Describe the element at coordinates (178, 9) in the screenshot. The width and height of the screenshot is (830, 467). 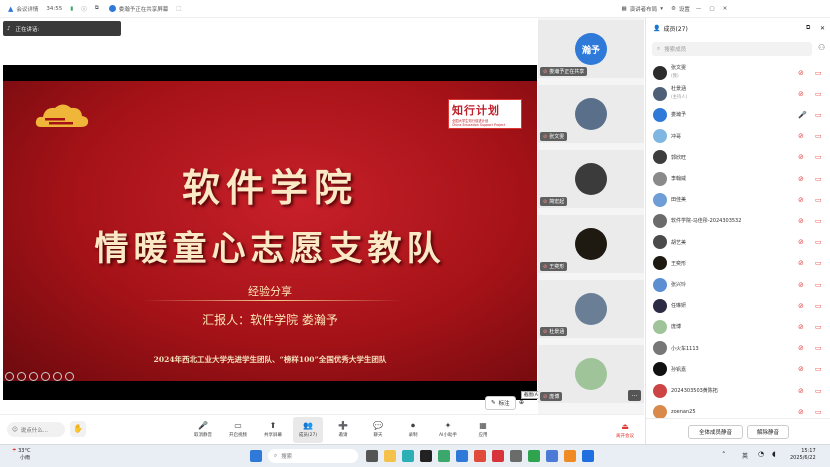
I see `sharing-menu-icon: ⬚` at that location.